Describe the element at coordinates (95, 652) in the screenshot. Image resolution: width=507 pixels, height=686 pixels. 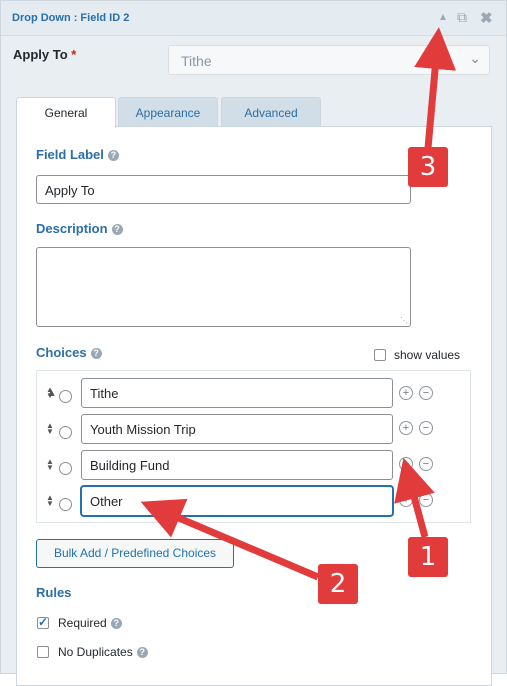
I see `no-duplicates-label-text: No Duplicates` at that location.